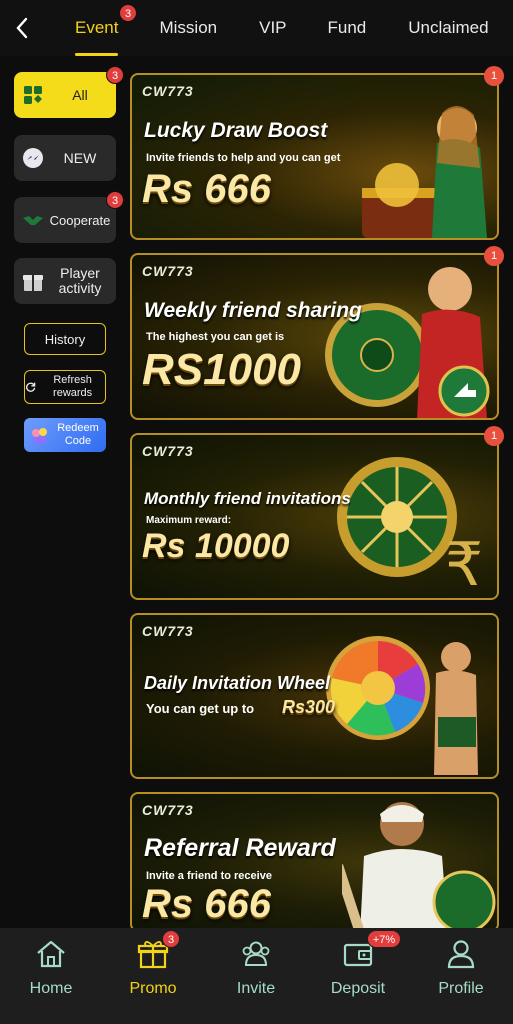 The width and height of the screenshot is (513, 1024). What do you see at coordinates (410, 528) in the screenshot?
I see `golden-wheel-illustration: ₹` at bounding box center [410, 528].